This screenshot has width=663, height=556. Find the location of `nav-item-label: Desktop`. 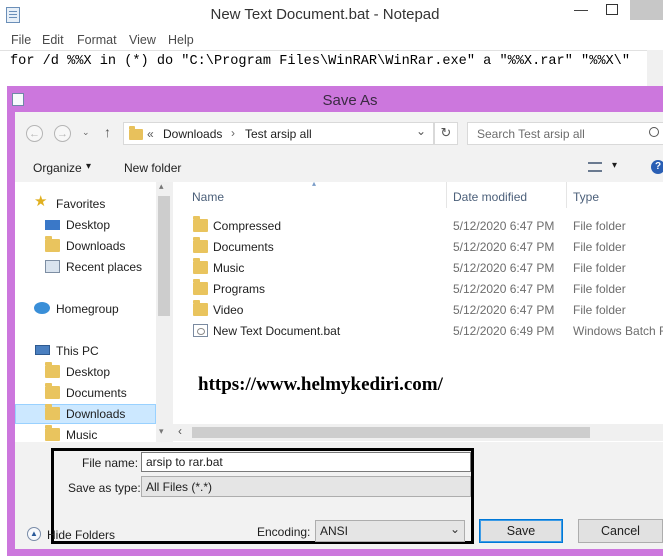

nav-item-label: Desktop is located at coordinates (88, 372).